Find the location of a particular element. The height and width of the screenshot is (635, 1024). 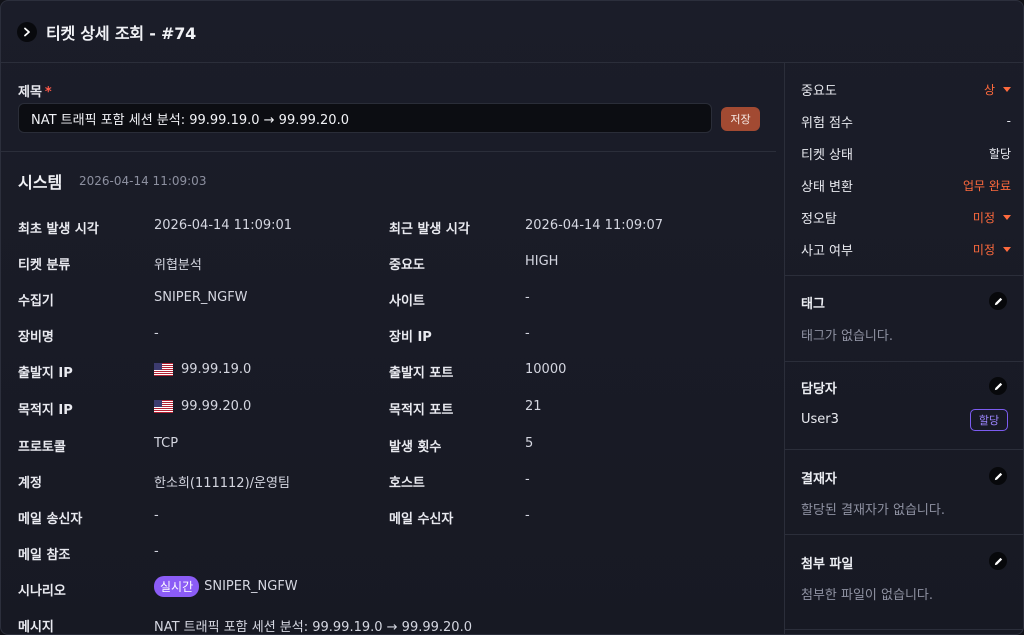

prop-row-risk-score: 위험 점수 - is located at coordinates (906, 121).